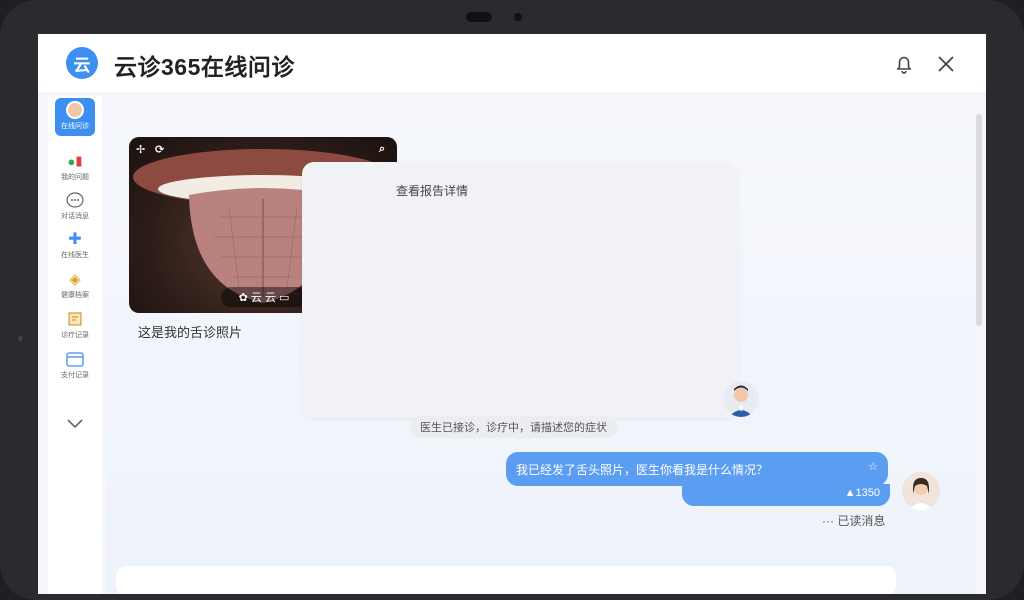 The height and width of the screenshot is (600, 1024). Describe the element at coordinates (75, 239) in the screenshot. I see `medical-cross-icon: ✚` at that location.